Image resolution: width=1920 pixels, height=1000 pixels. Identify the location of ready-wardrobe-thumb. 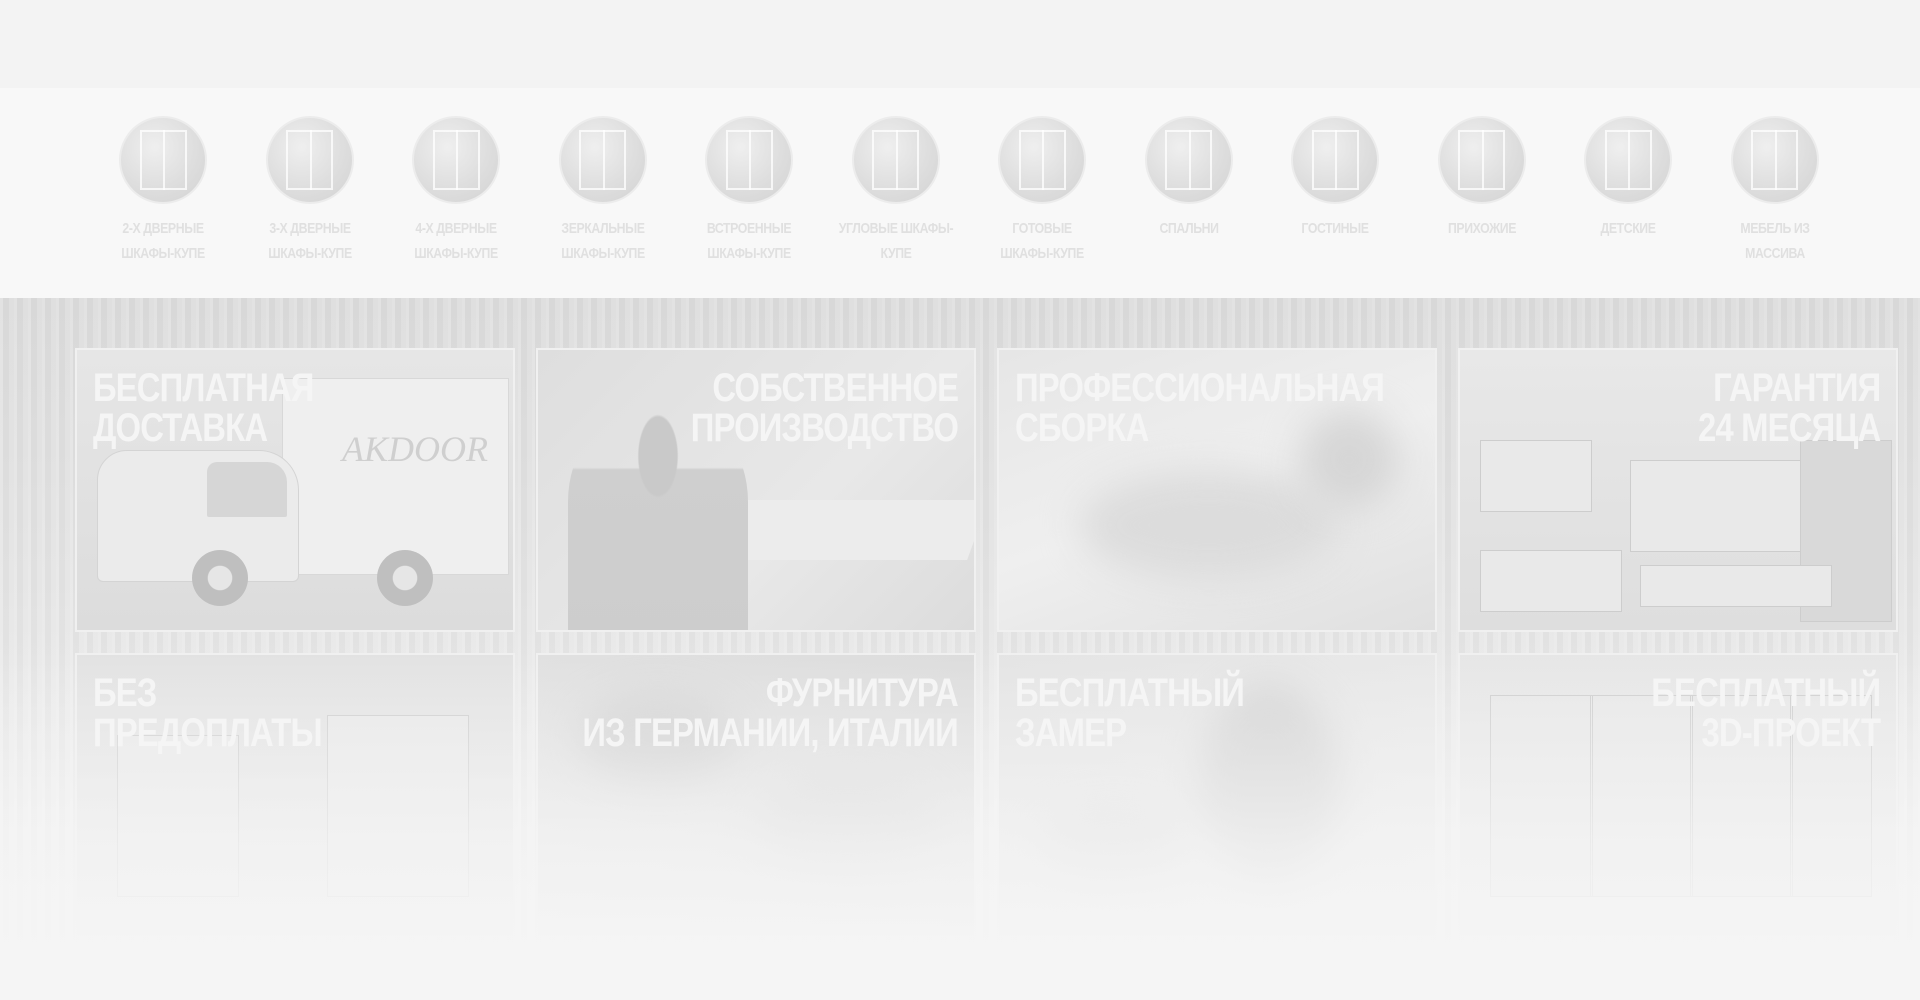
(1042, 160).